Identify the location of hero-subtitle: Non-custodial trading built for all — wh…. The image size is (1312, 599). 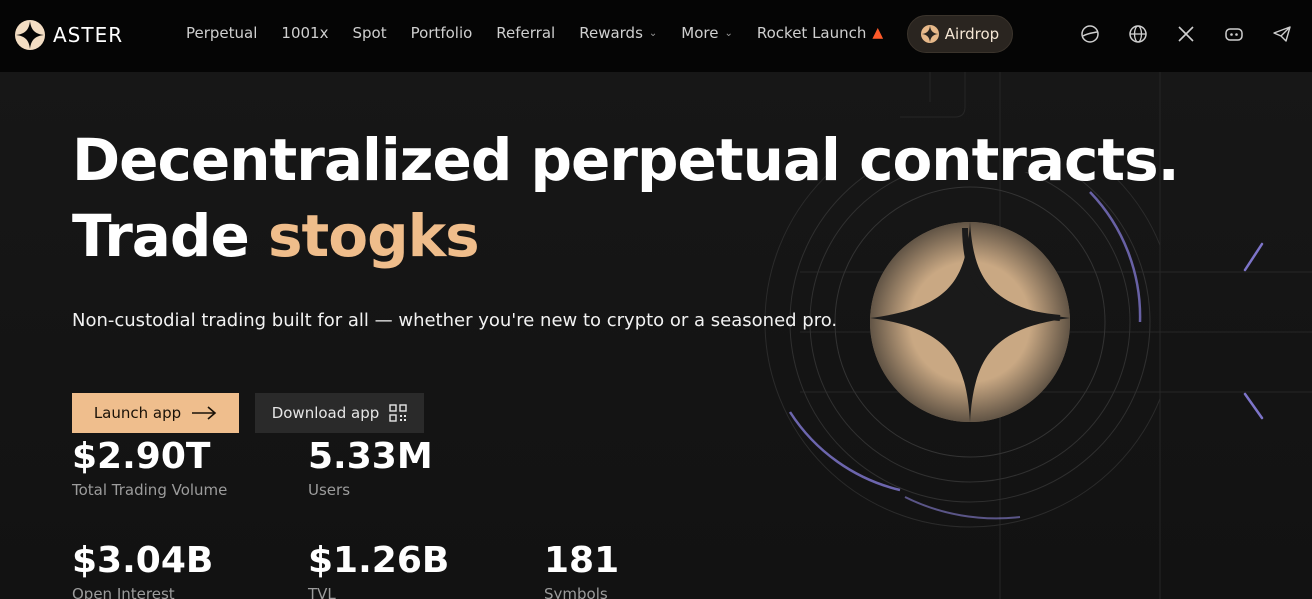
(455, 320).